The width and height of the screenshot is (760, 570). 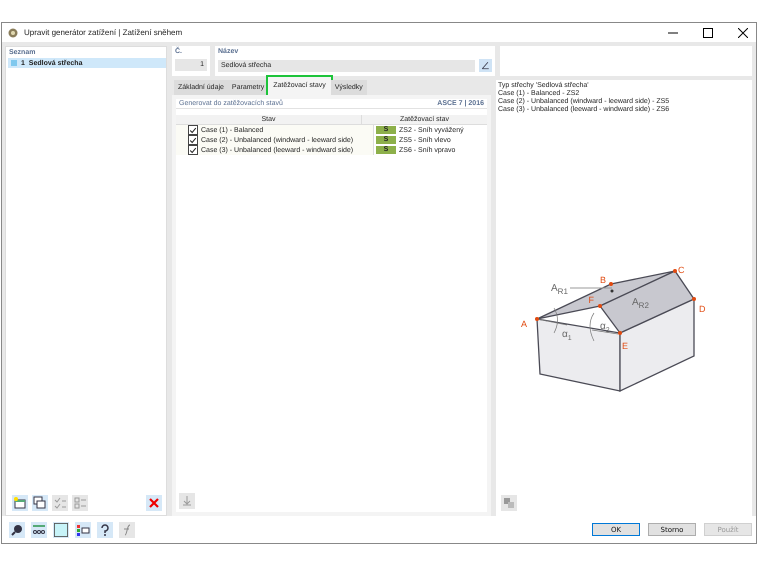 I want to click on function-icon, so click(x=127, y=530).